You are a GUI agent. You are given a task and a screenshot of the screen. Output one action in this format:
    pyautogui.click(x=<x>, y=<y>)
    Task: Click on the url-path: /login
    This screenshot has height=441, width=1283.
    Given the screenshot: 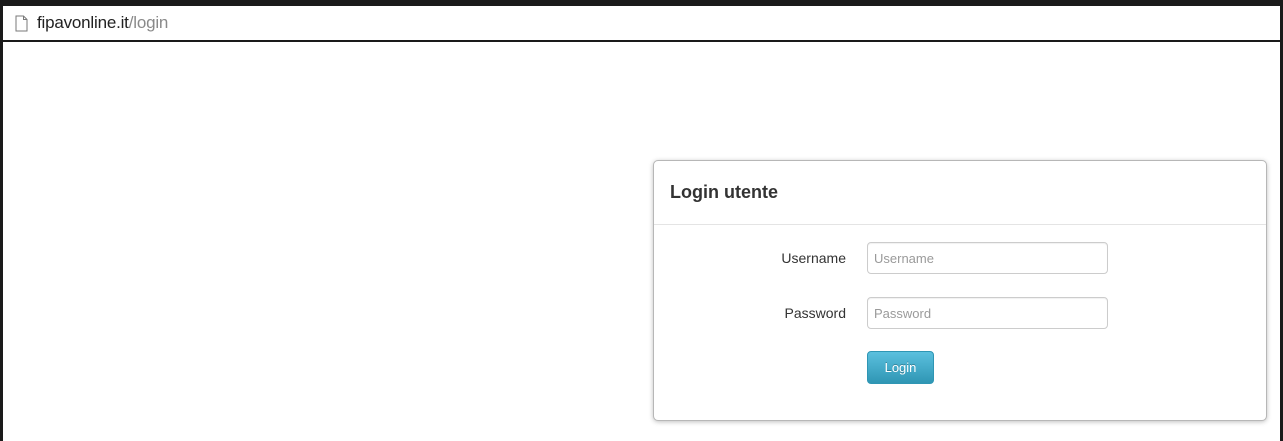 What is the action you would take?
    pyautogui.click(x=148, y=22)
    